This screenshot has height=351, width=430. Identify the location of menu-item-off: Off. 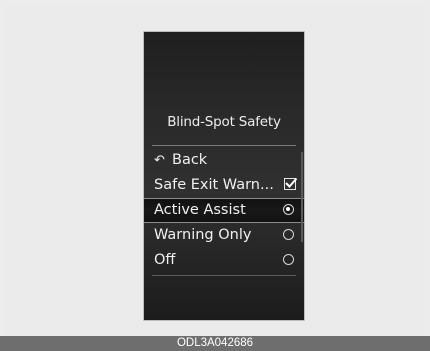
(224, 260).